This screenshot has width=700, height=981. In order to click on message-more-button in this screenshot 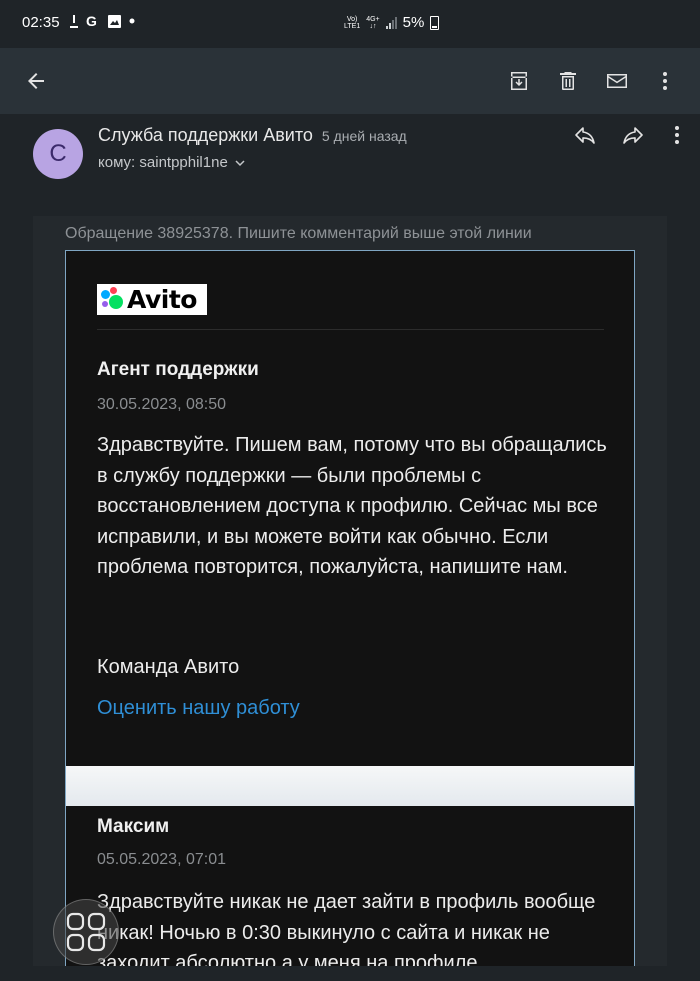, I will do `click(677, 135)`.